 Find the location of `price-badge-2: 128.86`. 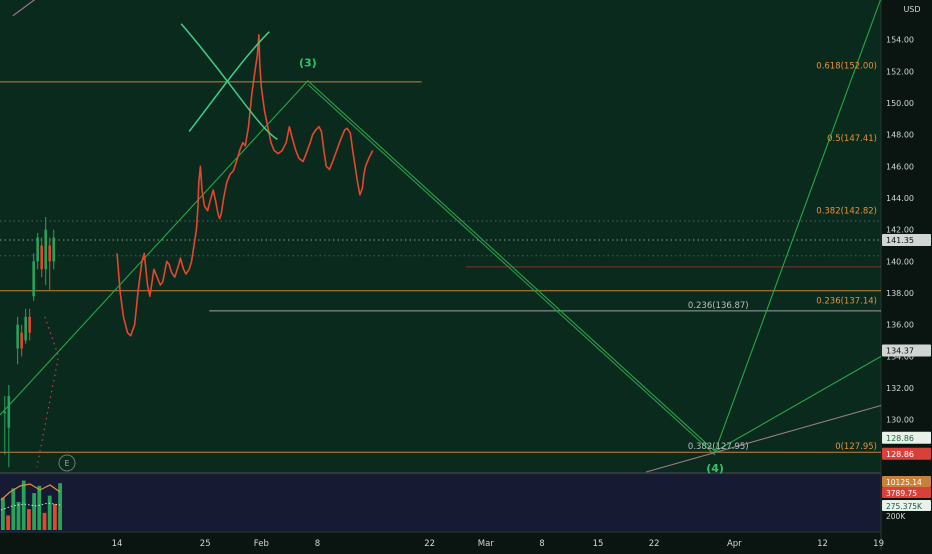

price-badge-2: 128.86 is located at coordinates (900, 438).